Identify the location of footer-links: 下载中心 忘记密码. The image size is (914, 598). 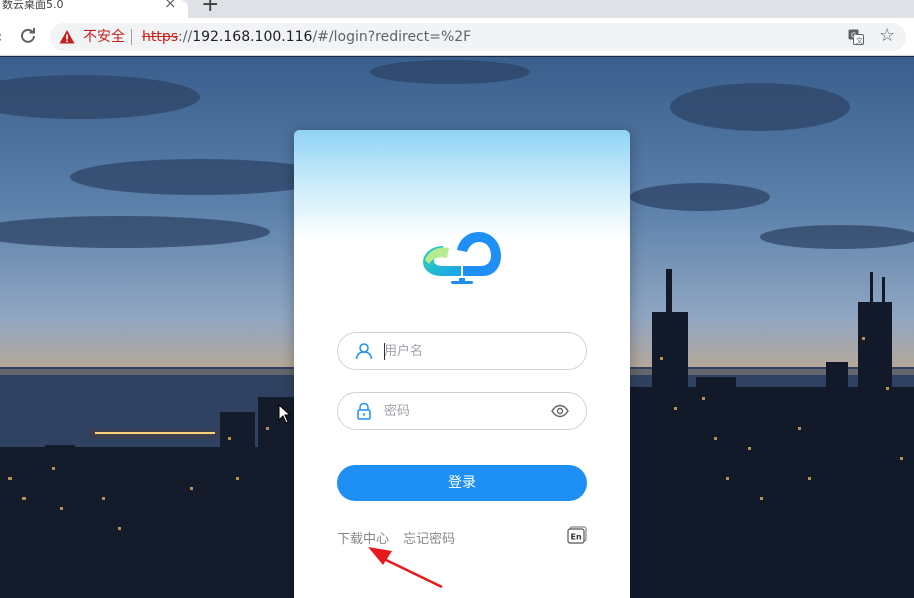
(401, 537).